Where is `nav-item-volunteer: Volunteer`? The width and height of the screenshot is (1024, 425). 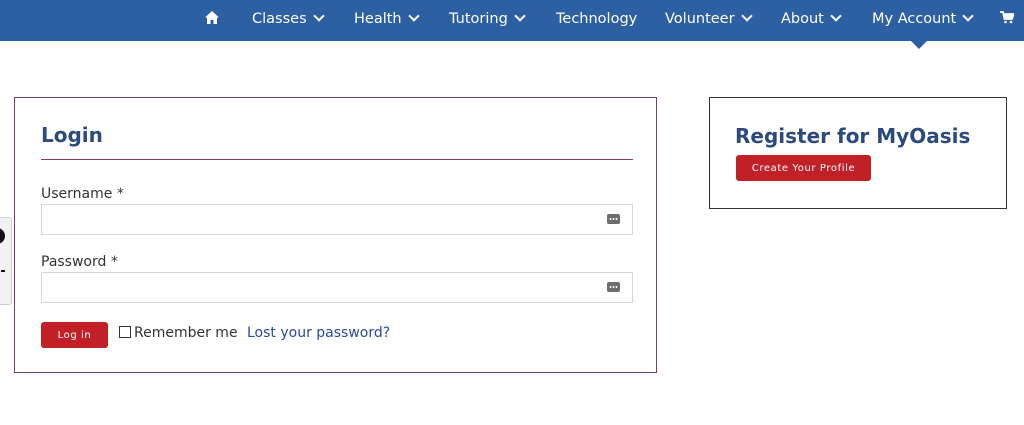
nav-item-volunteer: Volunteer is located at coordinates (709, 20).